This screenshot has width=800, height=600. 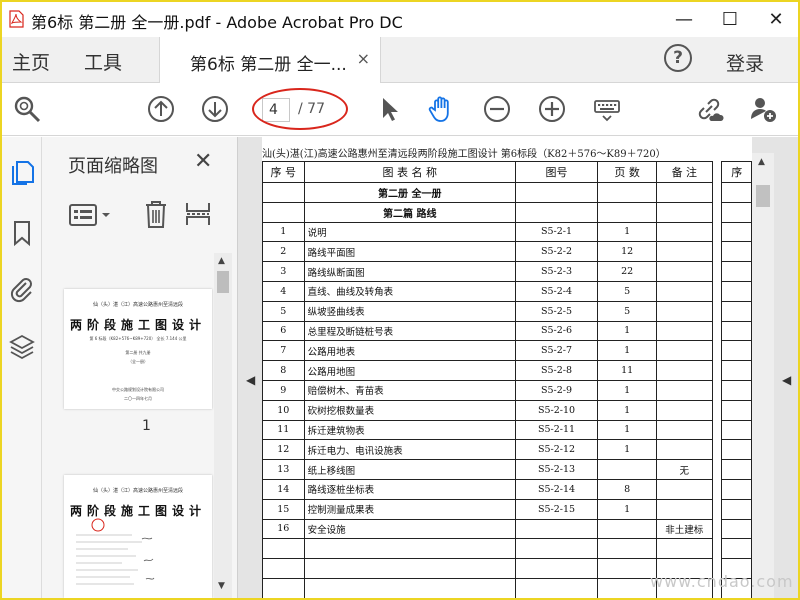 I want to click on table-row: 5 纵坡竖曲线表 S5-2-5 5, so click(x=507, y=311).